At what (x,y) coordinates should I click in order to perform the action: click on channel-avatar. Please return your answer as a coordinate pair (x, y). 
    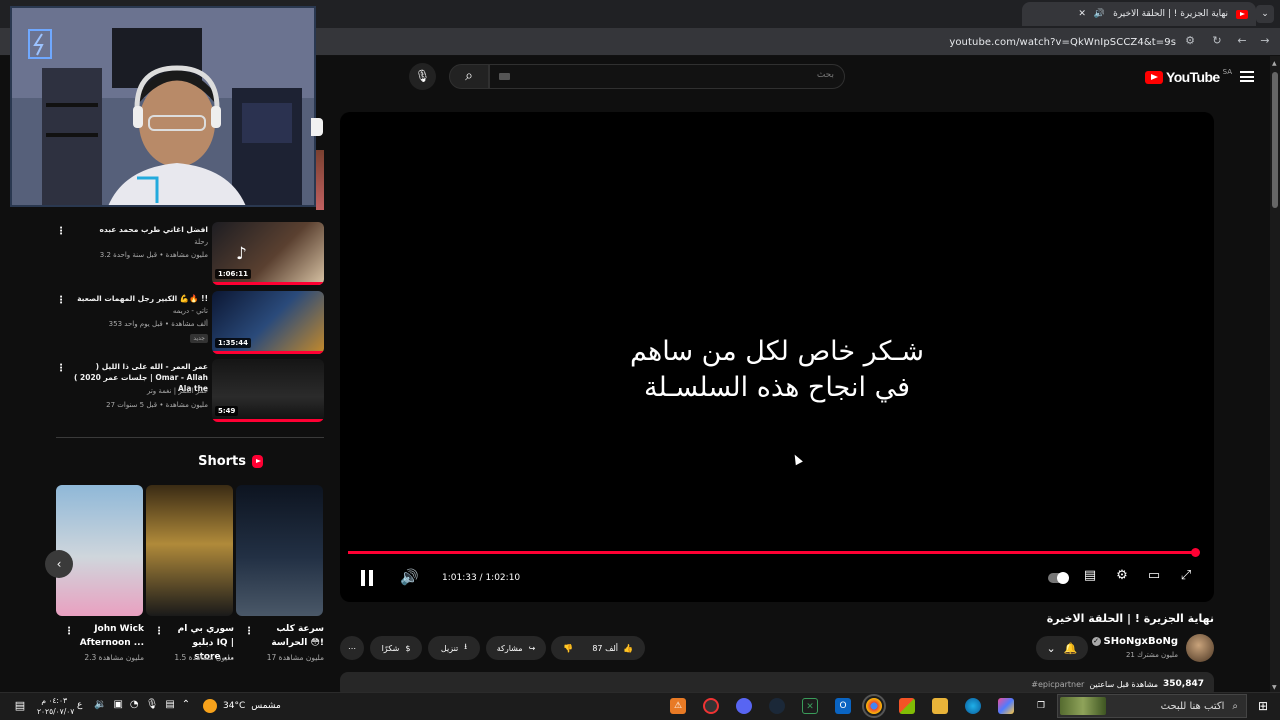
    Looking at the image, I should click on (1200, 648).